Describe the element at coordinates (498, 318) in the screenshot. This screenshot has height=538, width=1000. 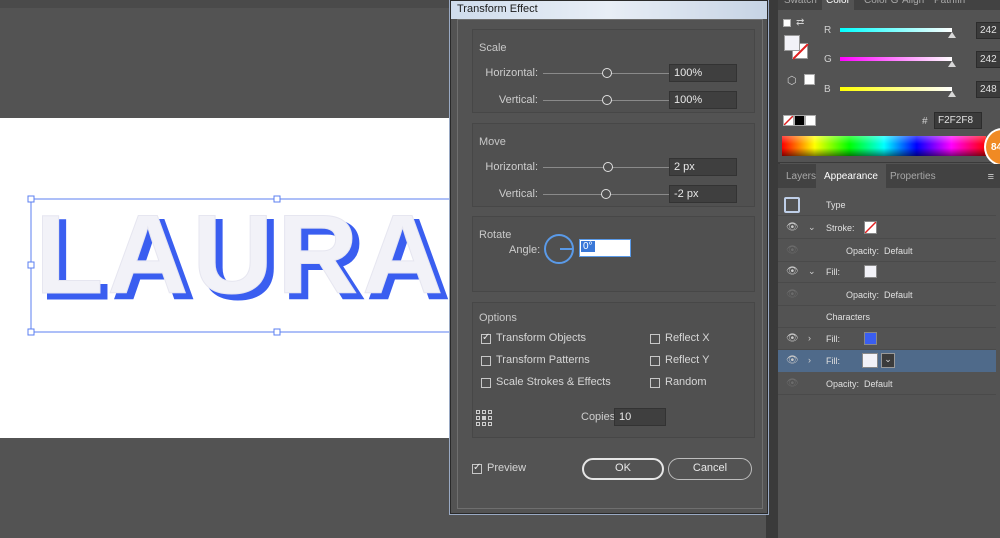
I see `options-title: Options` at that location.